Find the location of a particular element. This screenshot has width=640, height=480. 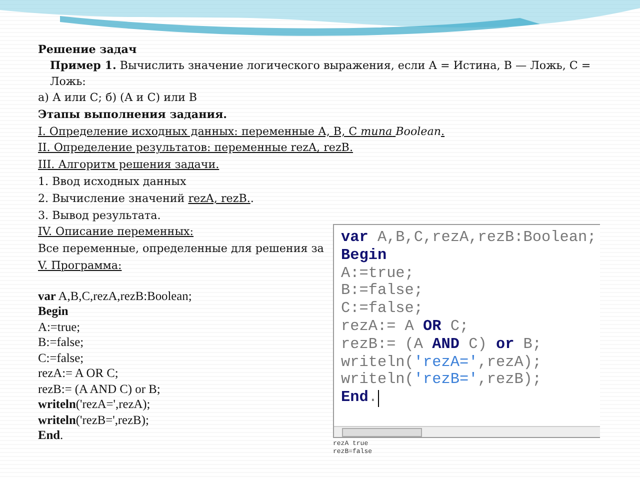

text-line: V. Программа: is located at coordinates (80, 266).